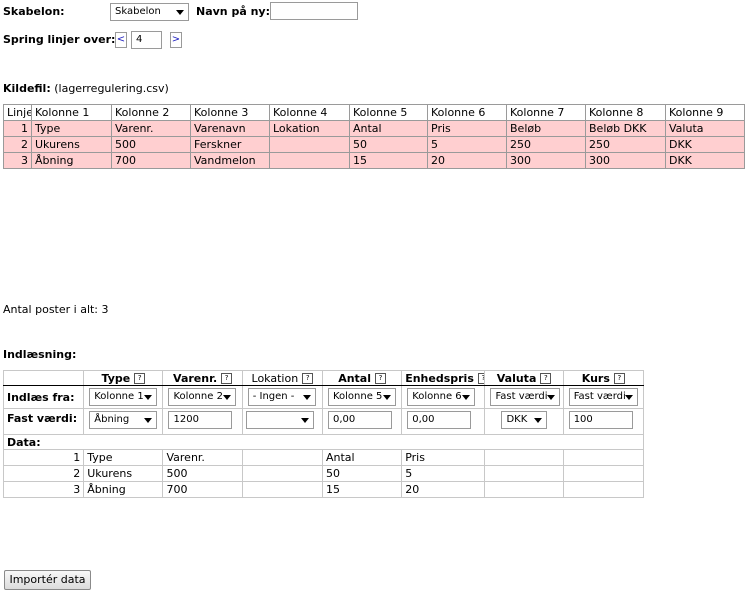 Image resolution: width=750 pixels, height=597 pixels. I want to click on read-from-select-varenr: Kolonne 2, so click(202, 397).